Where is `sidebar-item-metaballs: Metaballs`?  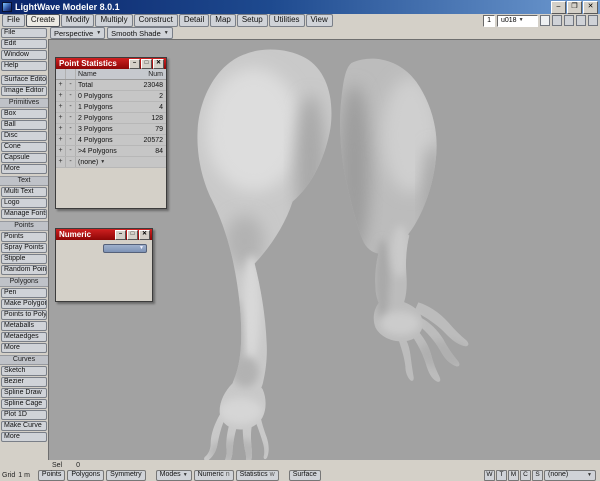
sidebar-item-metaballs: Metaballs is located at coordinates (24, 326).